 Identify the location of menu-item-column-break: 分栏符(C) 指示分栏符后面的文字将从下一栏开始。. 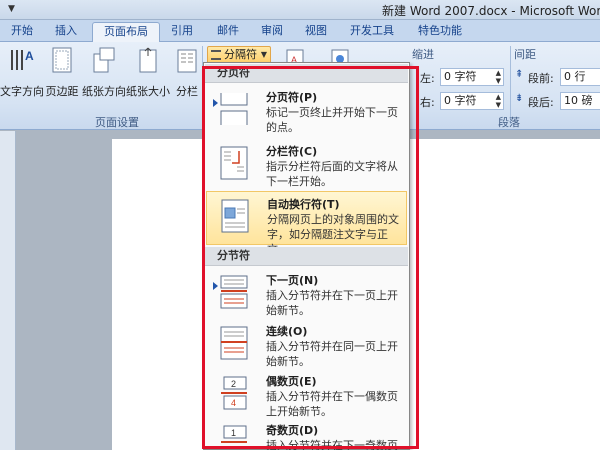
(306, 166).